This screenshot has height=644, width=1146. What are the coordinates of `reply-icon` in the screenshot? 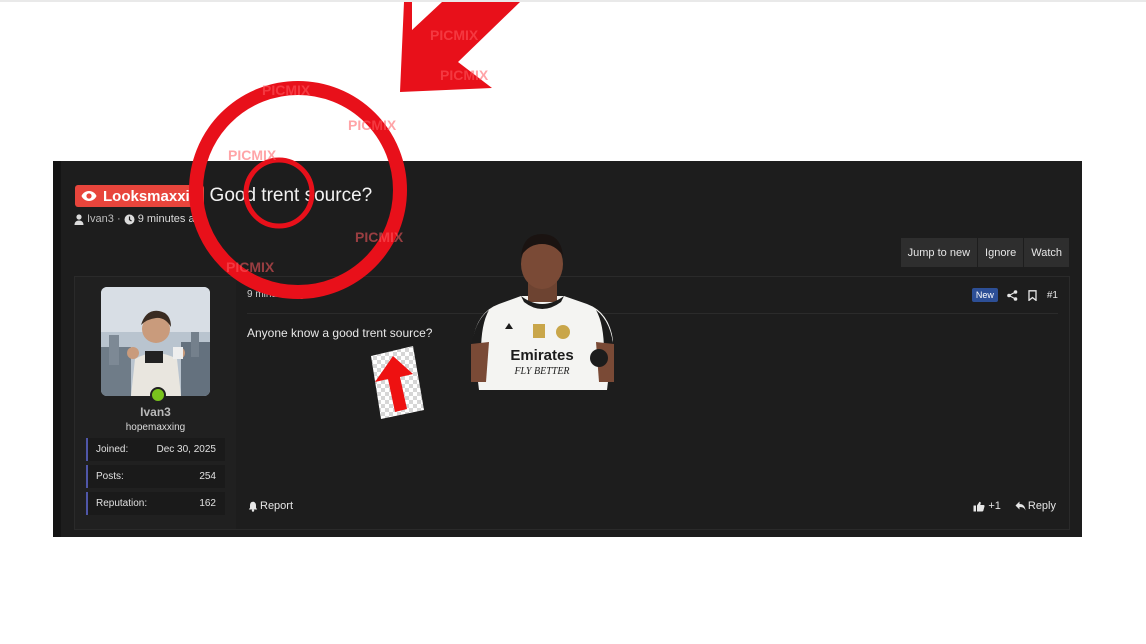 It's located at (1020, 506).